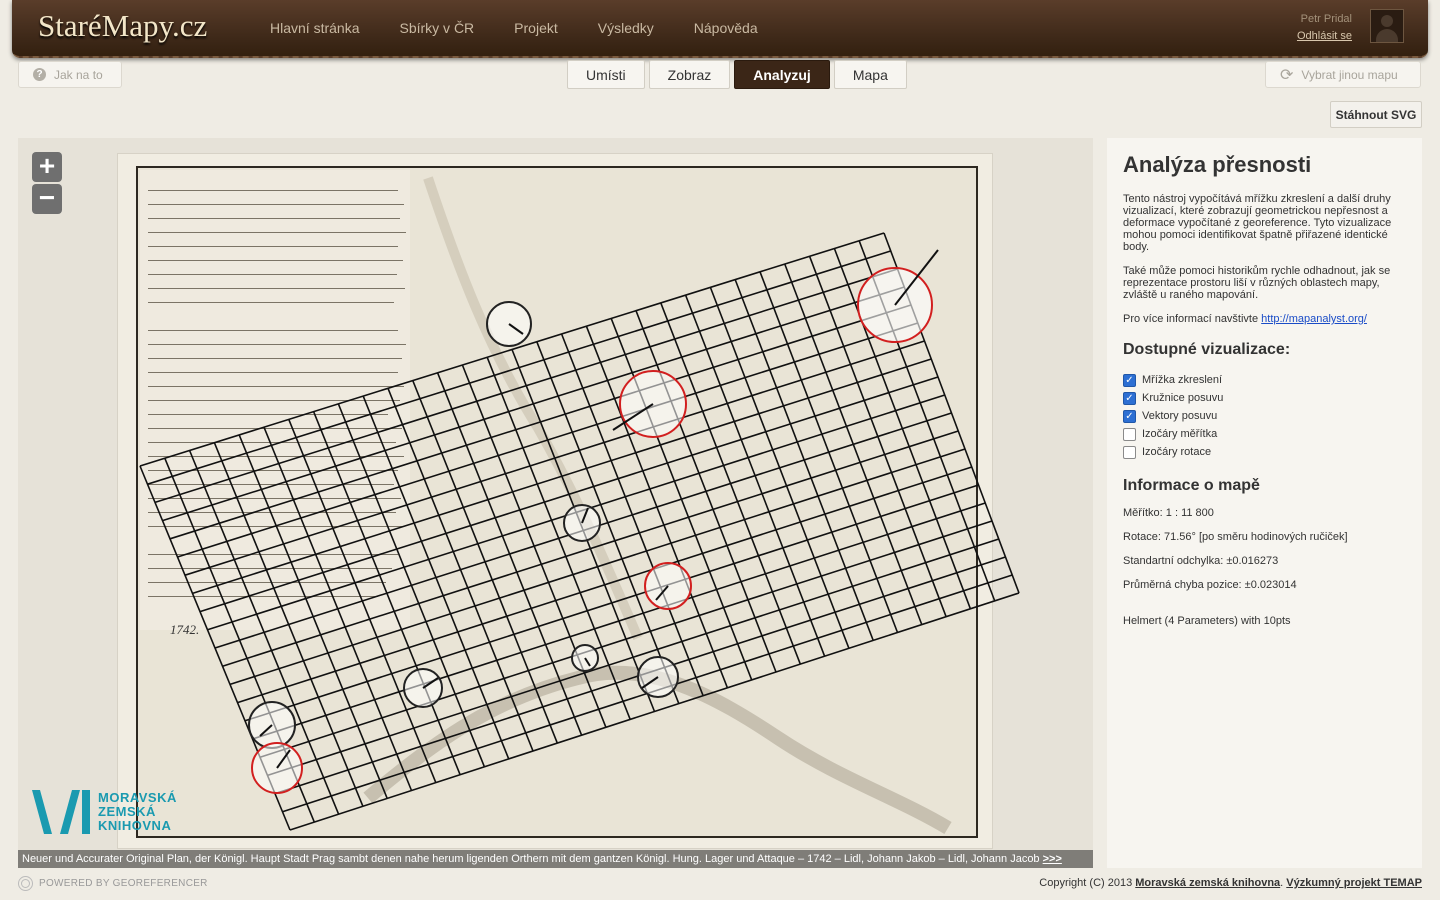 This screenshot has height=900, width=1440. What do you see at coordinates (606, 74) in the screenshot?
I see `tab-place: Umísti` at bounding box center [606, 74].